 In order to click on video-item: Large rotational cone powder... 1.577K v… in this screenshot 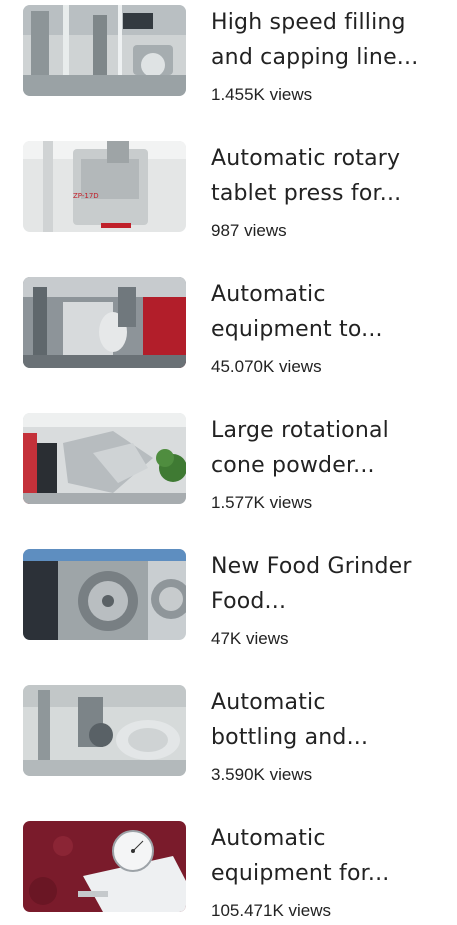, I will do `click(228, 468)`.